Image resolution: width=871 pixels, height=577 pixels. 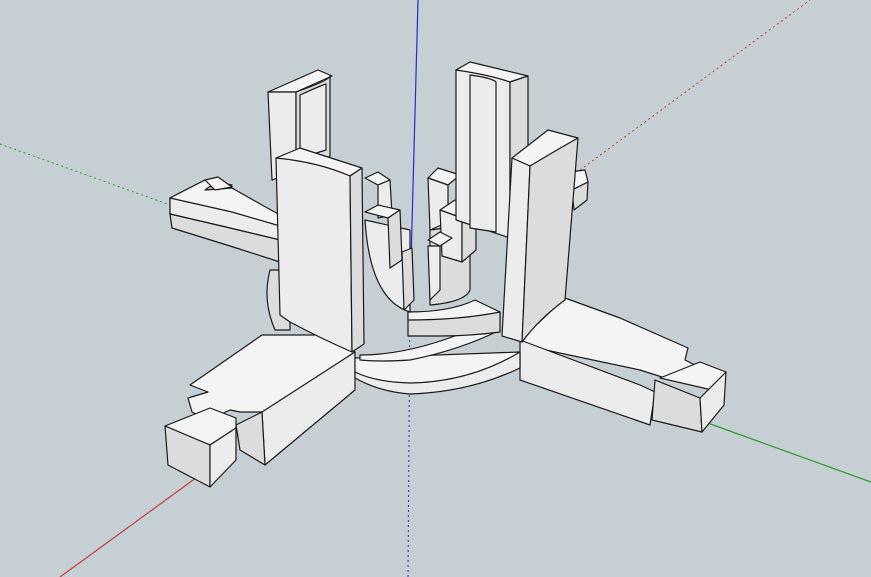 What do you see at coordinates (787, 452) in the screenshot?
I see `green-axis-positive` at bounding box center [787, 452].